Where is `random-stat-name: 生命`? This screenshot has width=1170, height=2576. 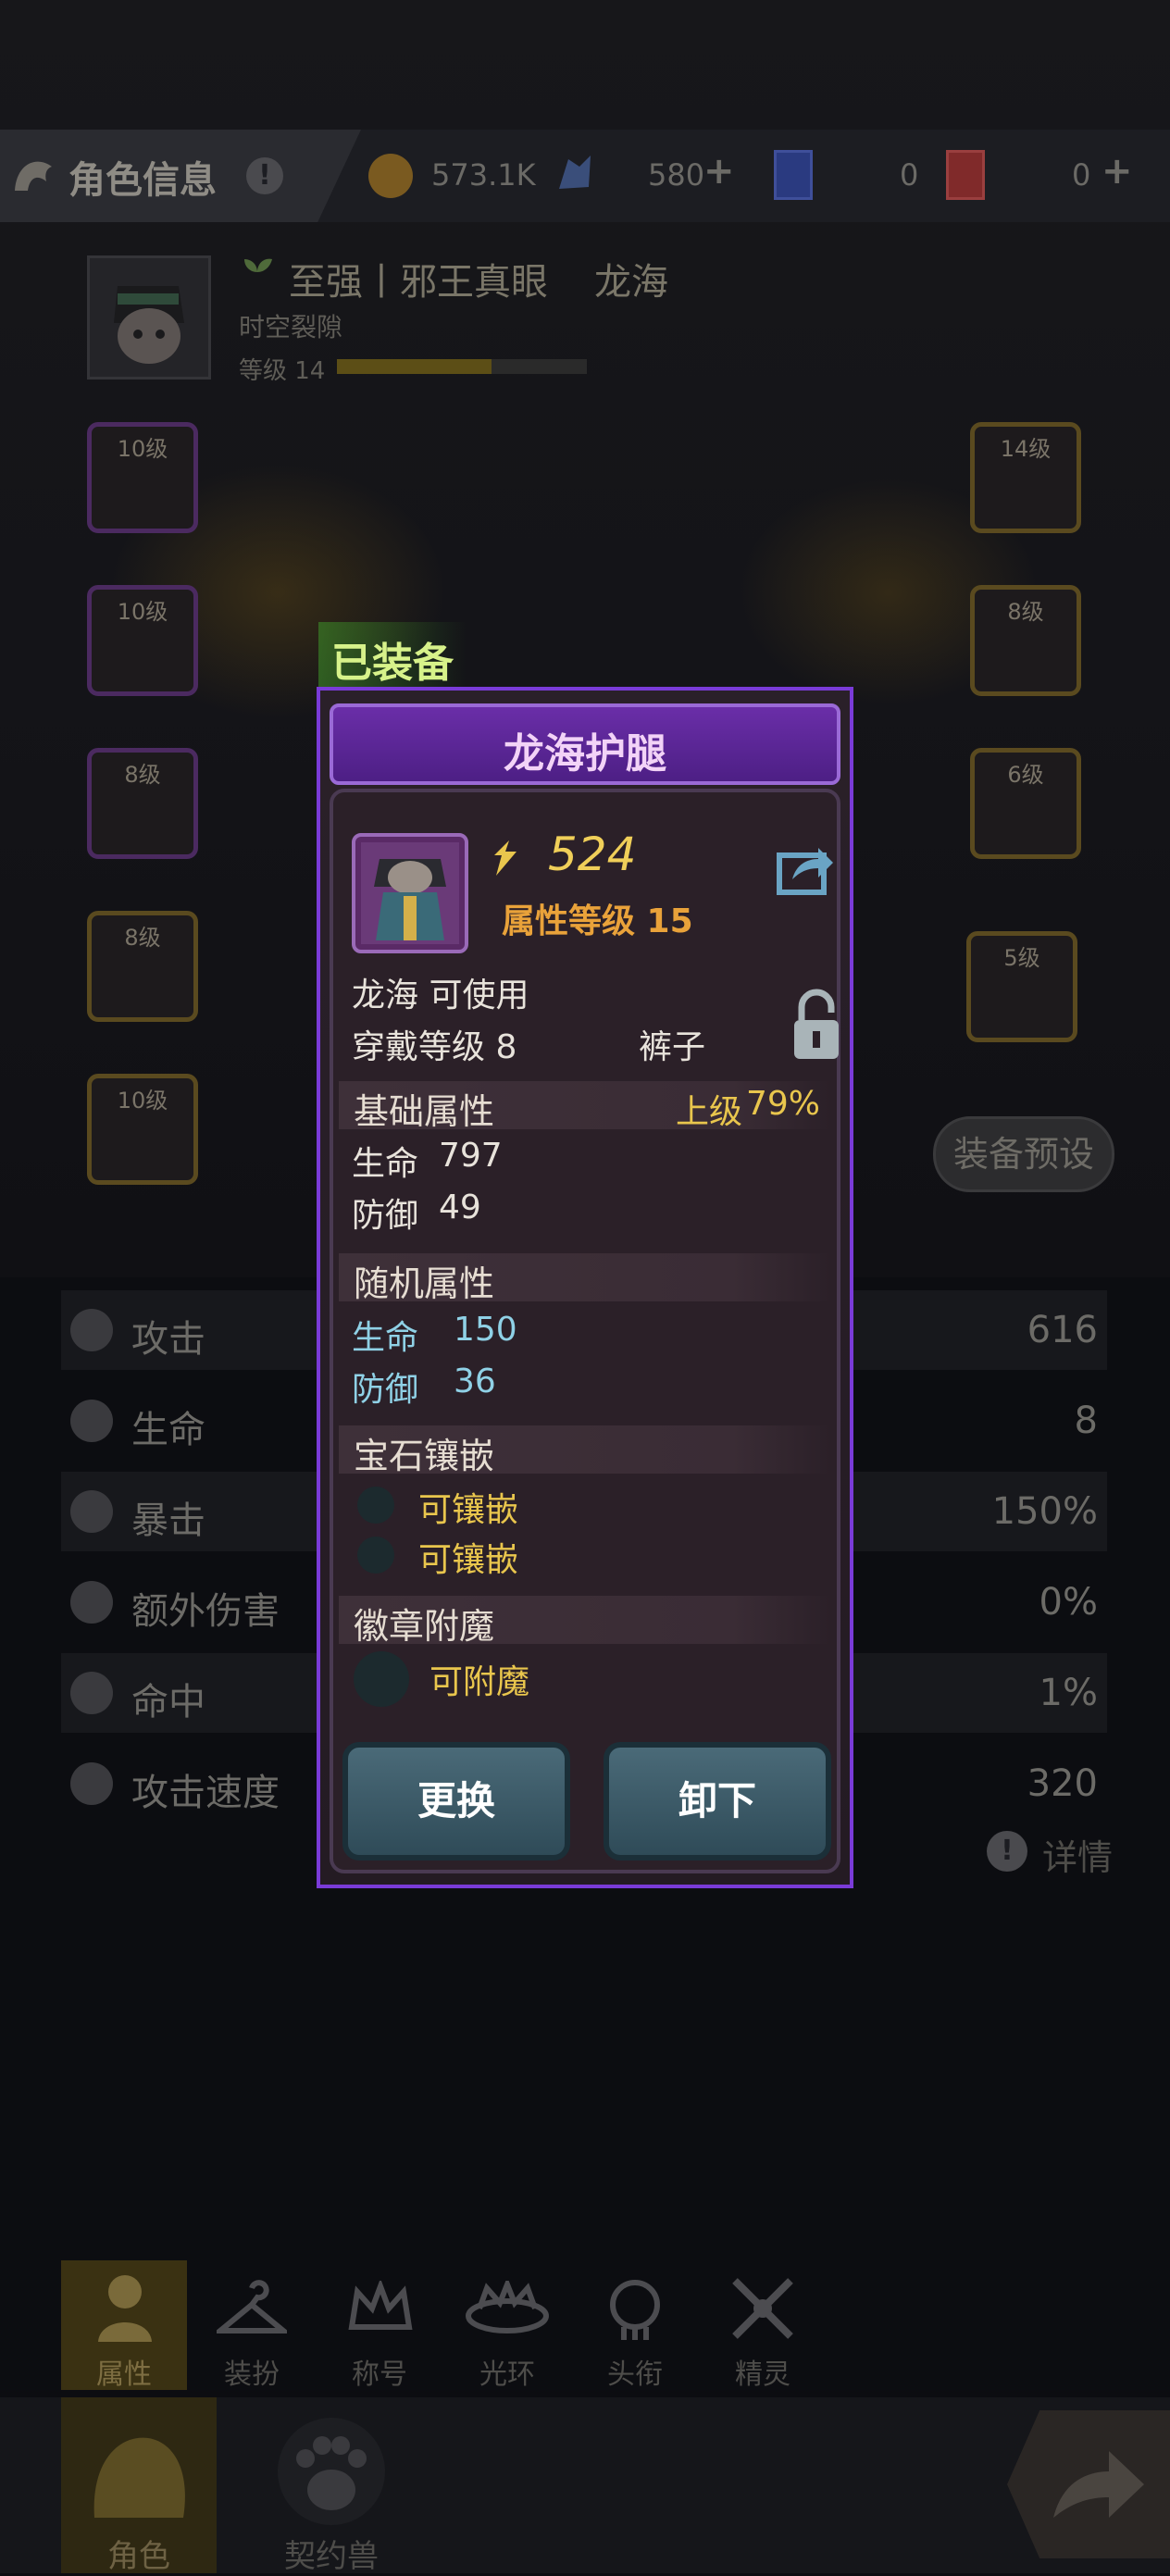
random-stat-name: 生命 is located at coordinates (385, 1338).